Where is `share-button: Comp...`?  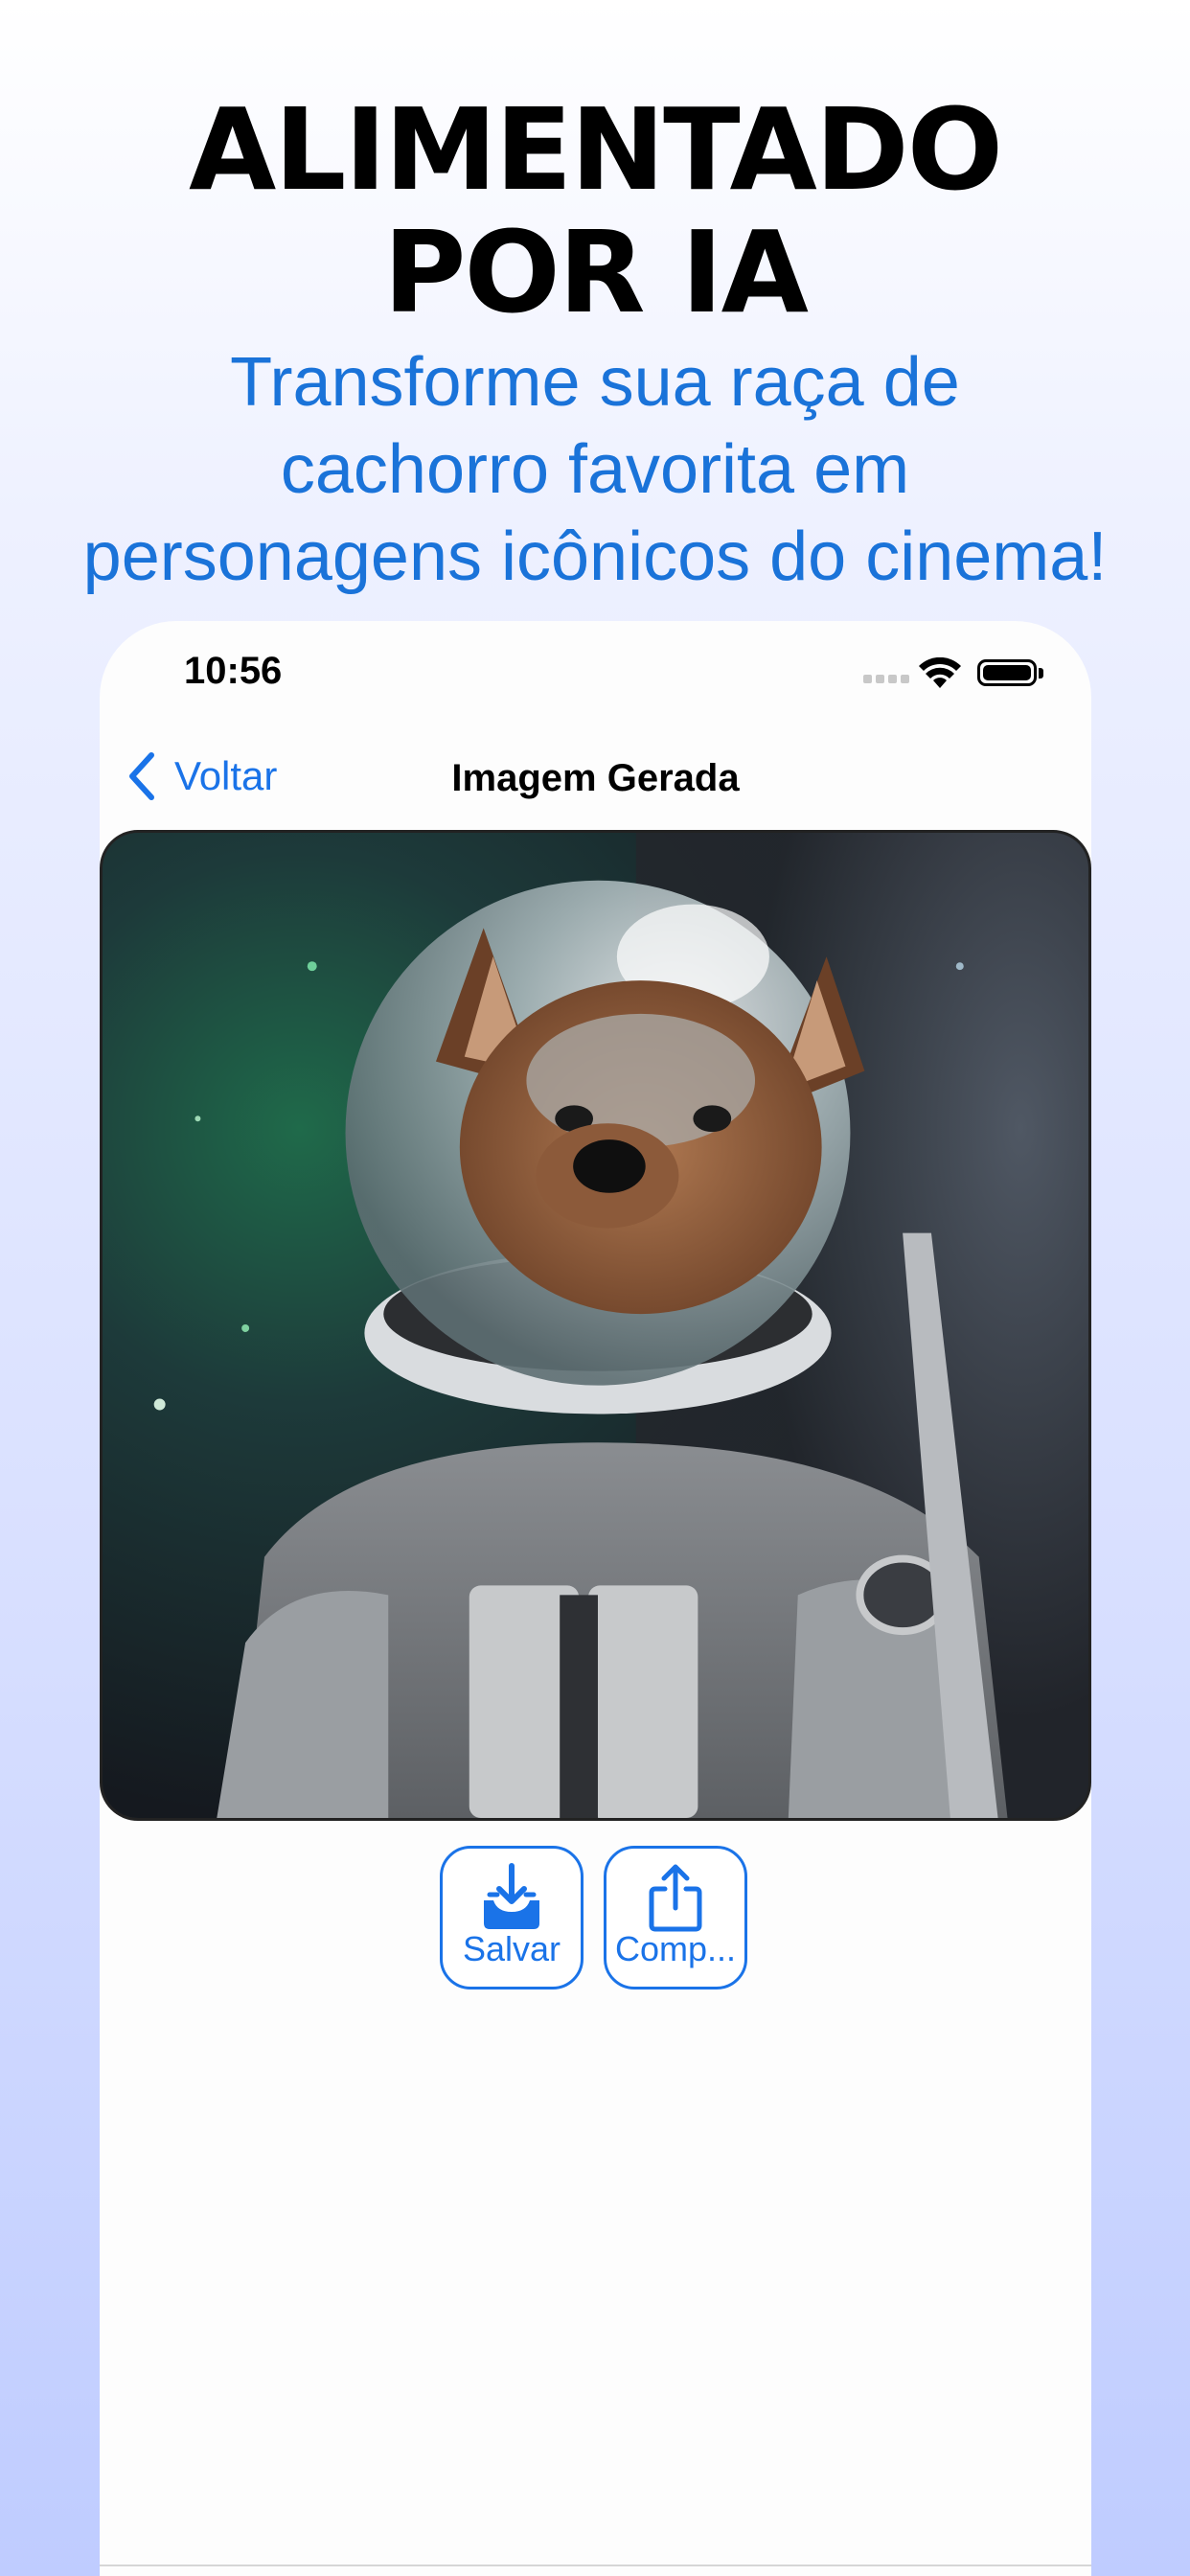
share-button: Comp... is located at coordinates (676, 1918).